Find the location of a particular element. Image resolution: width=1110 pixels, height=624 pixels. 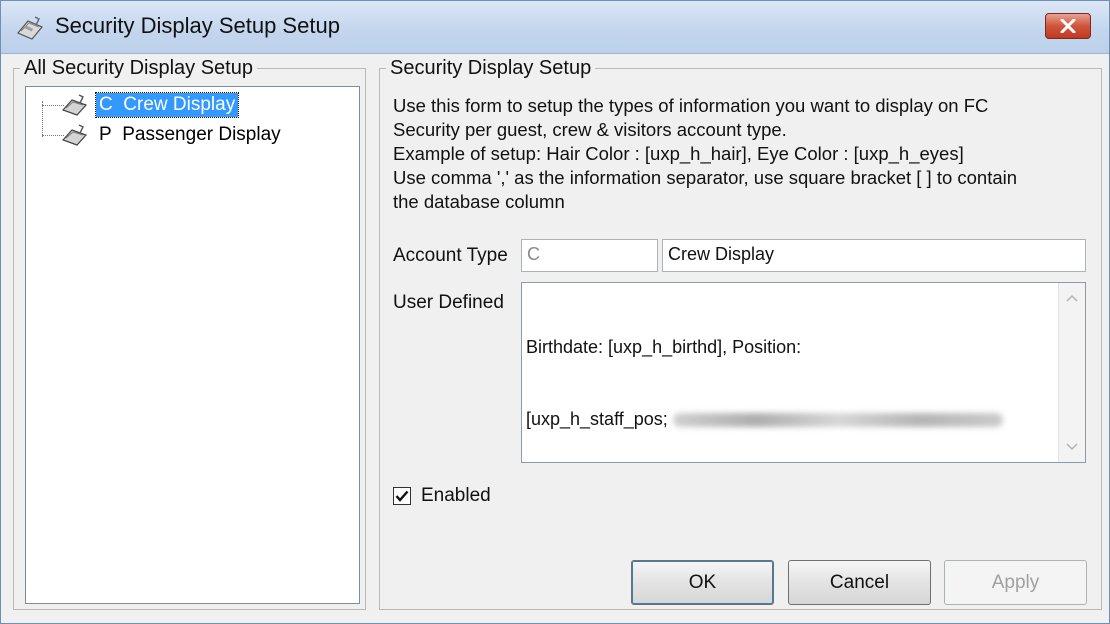

account-type-code-field: C is located at coordinates (589, 255).